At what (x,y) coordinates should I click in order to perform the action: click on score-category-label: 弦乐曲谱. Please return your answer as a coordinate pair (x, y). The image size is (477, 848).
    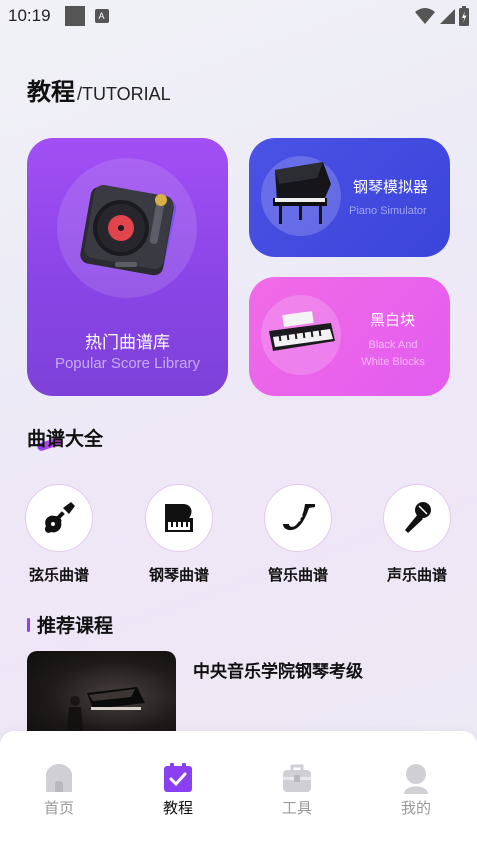
    Looking at the image, I should click on (58, 575).